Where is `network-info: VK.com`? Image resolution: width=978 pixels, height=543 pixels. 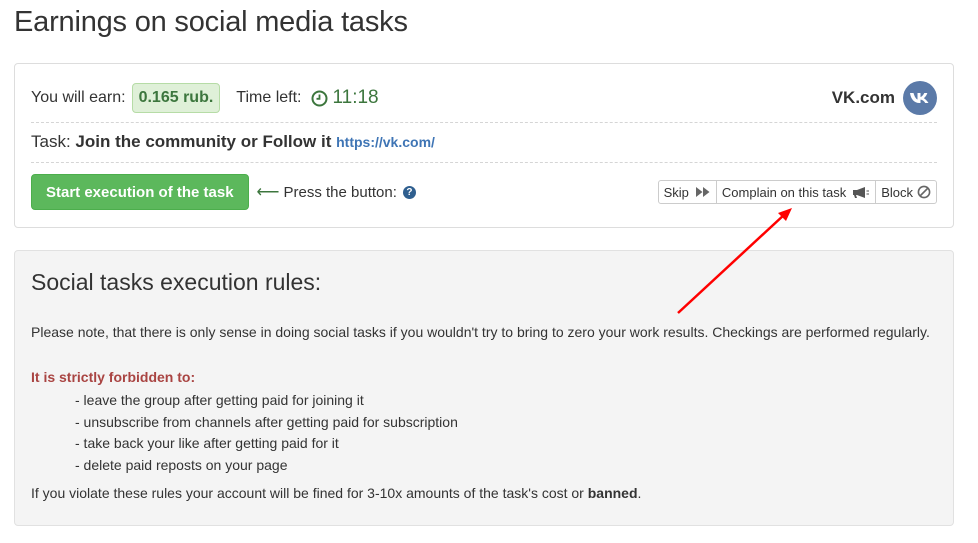
network-info: VK.com is located at coordinates (884, 98).